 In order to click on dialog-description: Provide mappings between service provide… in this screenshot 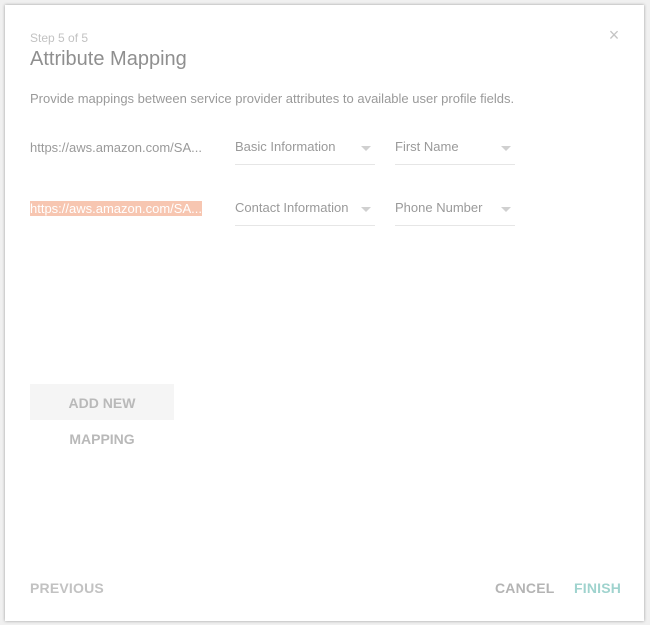, I will do `click(272, 98)`.